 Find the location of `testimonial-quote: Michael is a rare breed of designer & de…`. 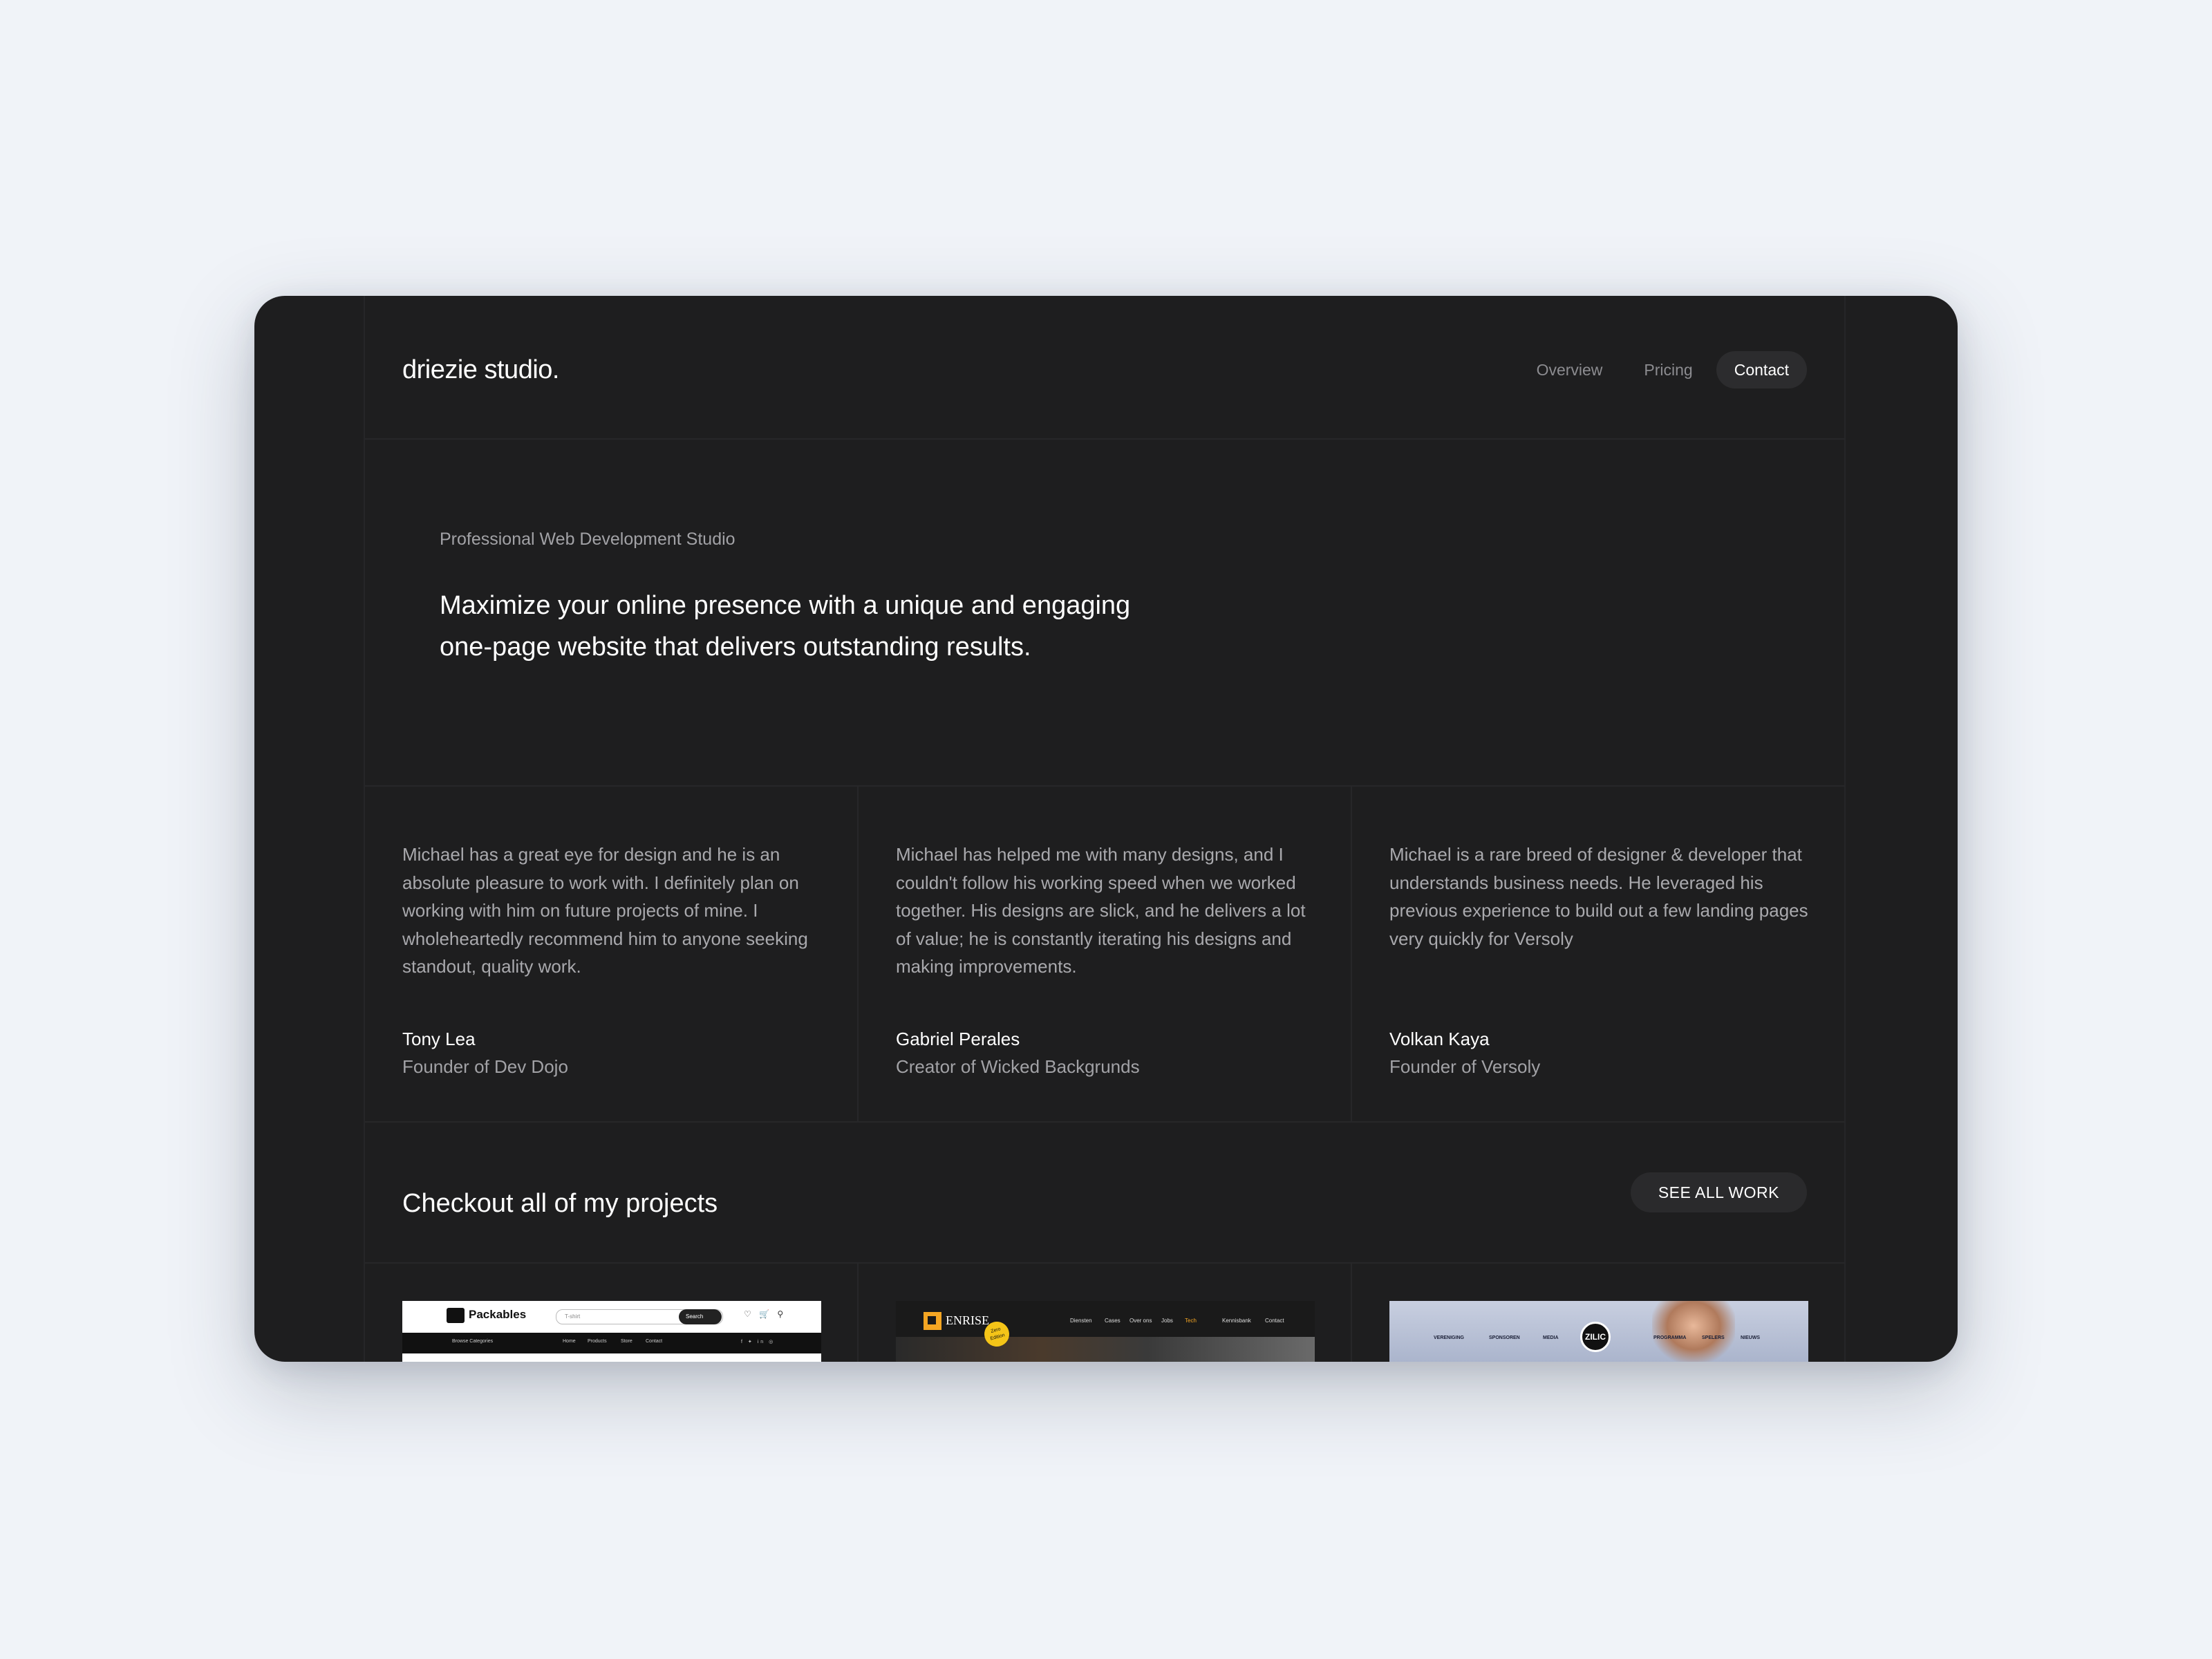

testimonial-quote: Michael is a rare breed of designer & de… is located at coordinates (1598, 896).